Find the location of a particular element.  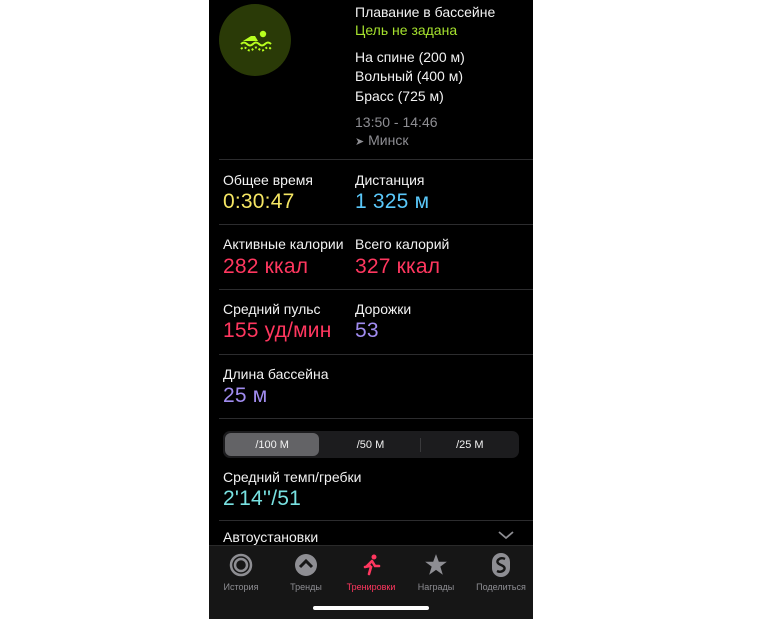

share-icon is located at coordinates (501, 565).